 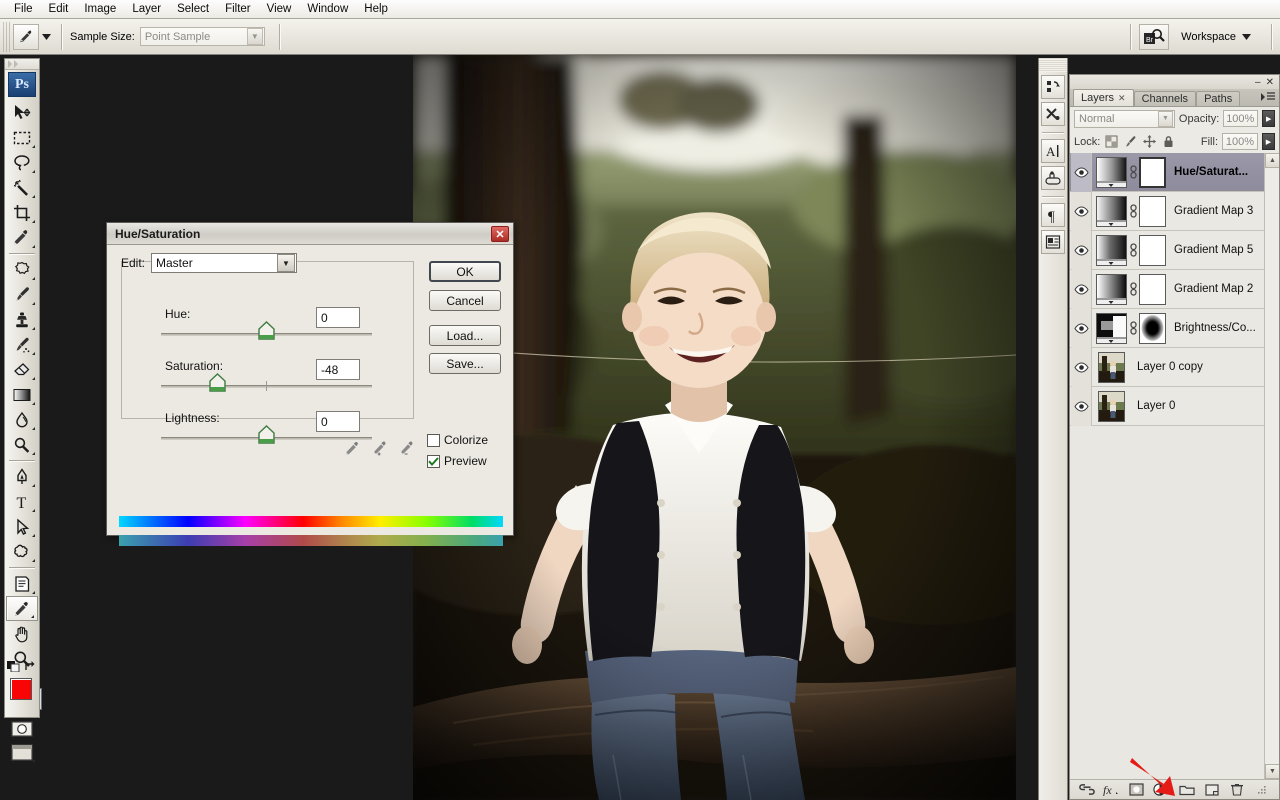 What do you see at coordinates (1053, 242) in the screenshot?
I see `layer-comps-panel-icon` at bounding box center [1053, 242].